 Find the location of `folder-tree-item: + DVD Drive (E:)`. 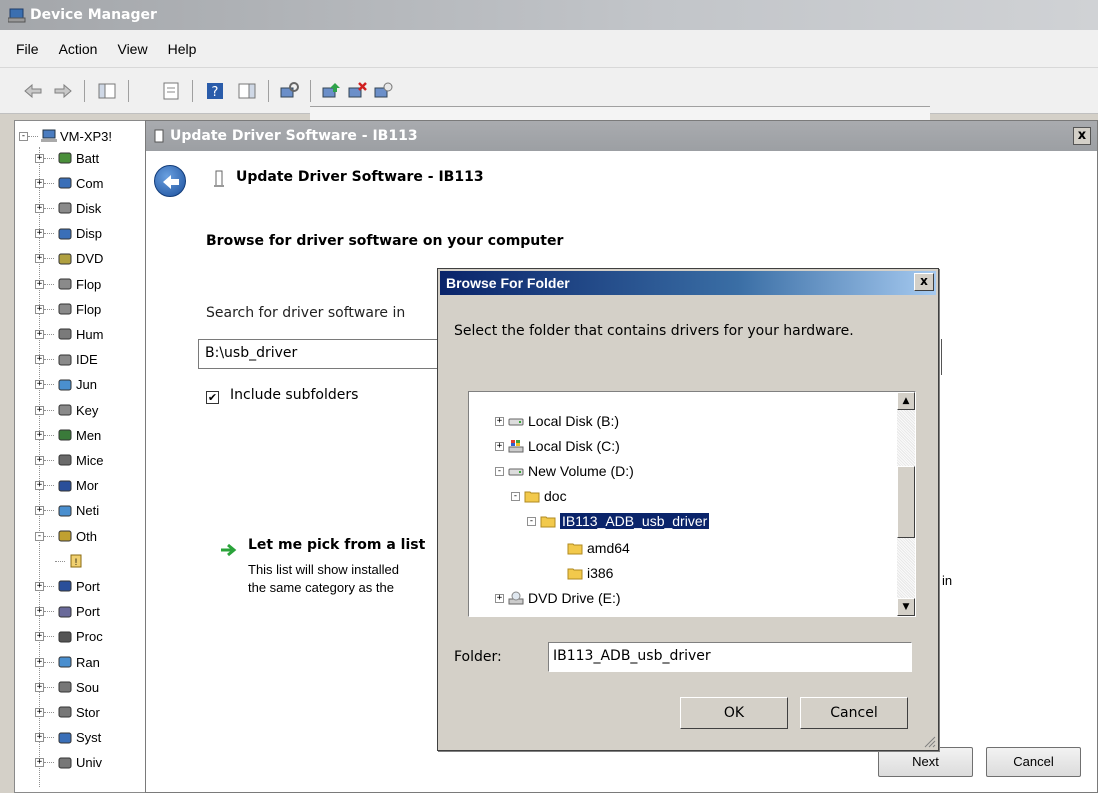

folder-tree-item: + DVD Drive (E:) is located at coordinates (558, 598).